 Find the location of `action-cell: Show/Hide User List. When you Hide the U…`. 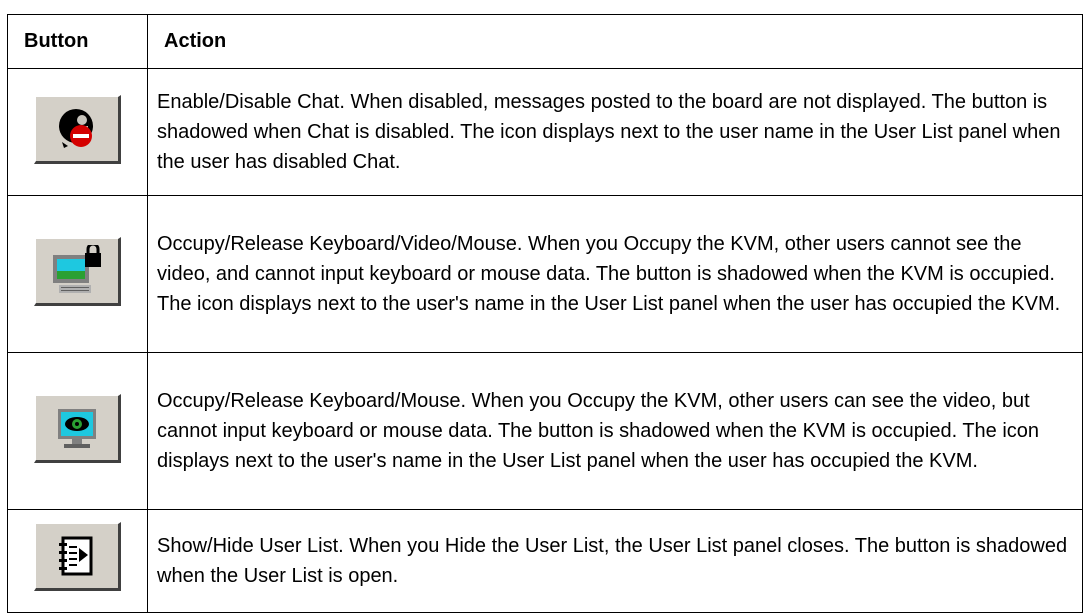

action-cell: Show/Hide User List. When you Hide the U… is located at coordinates (615, 561).